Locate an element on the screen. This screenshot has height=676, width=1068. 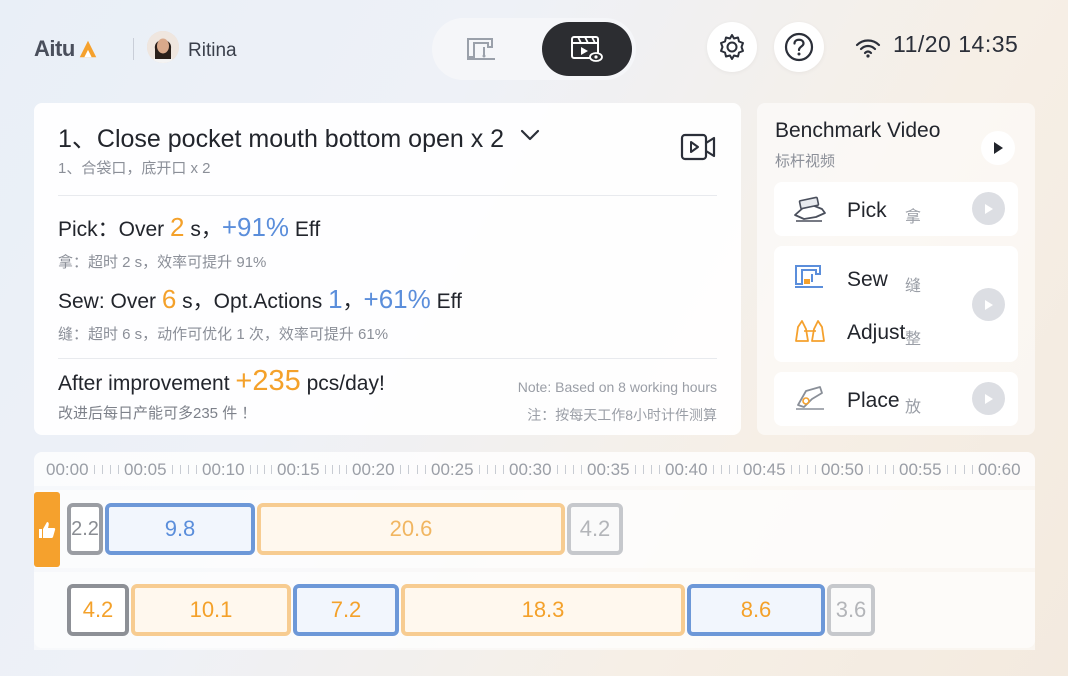
pick-eff-value: +91% is located at coordinates (255, 227).